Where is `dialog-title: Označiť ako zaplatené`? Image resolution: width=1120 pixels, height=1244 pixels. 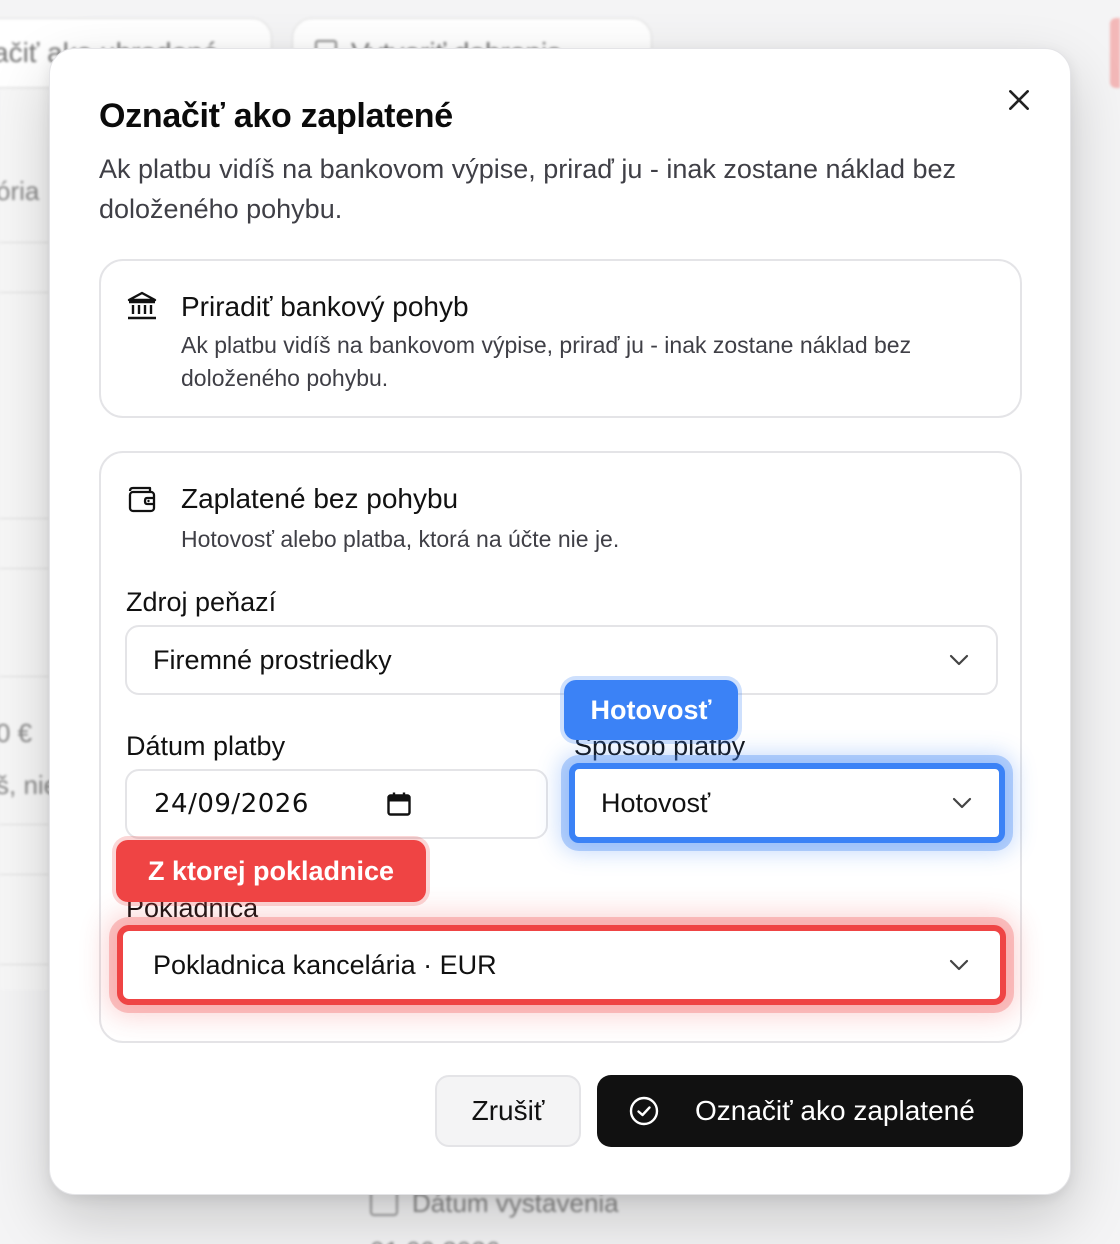 dialog-title: Označiť ako zaplatené is located at coordinates (276, 116).